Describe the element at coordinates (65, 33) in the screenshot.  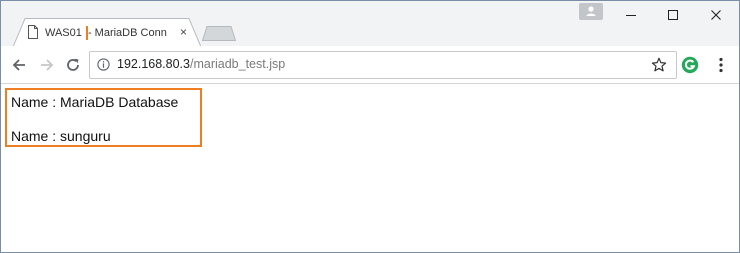
I see `tab-title-highlight: WAS01` at that location.